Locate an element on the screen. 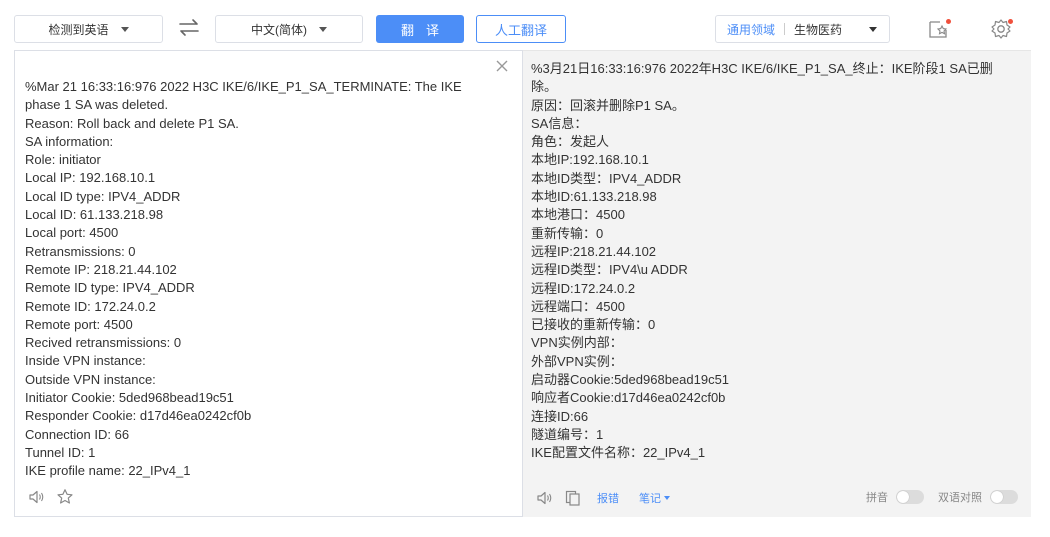  target-line: VPN实例内部： is located at coordinates (577, 343).